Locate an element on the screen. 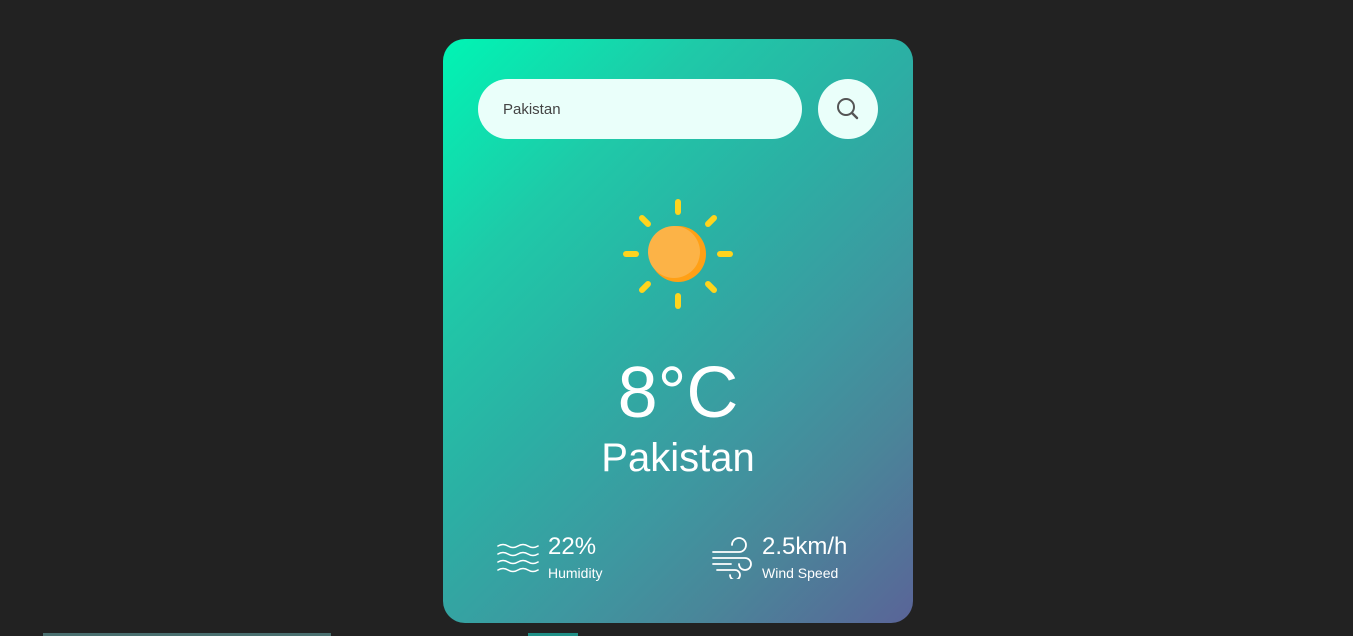 This screenshot has width=1353, height=636. search-icon is located at coordinates (848, 109).